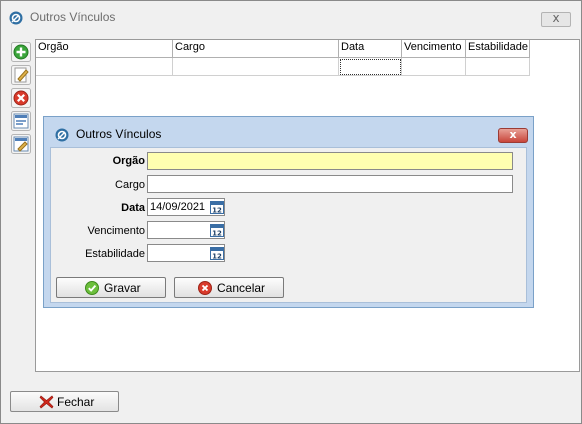  What do you see at coordinates (130, 185) in the screenshot?
I see `cargo-label: Cargo` at bounding box center [130, 185].